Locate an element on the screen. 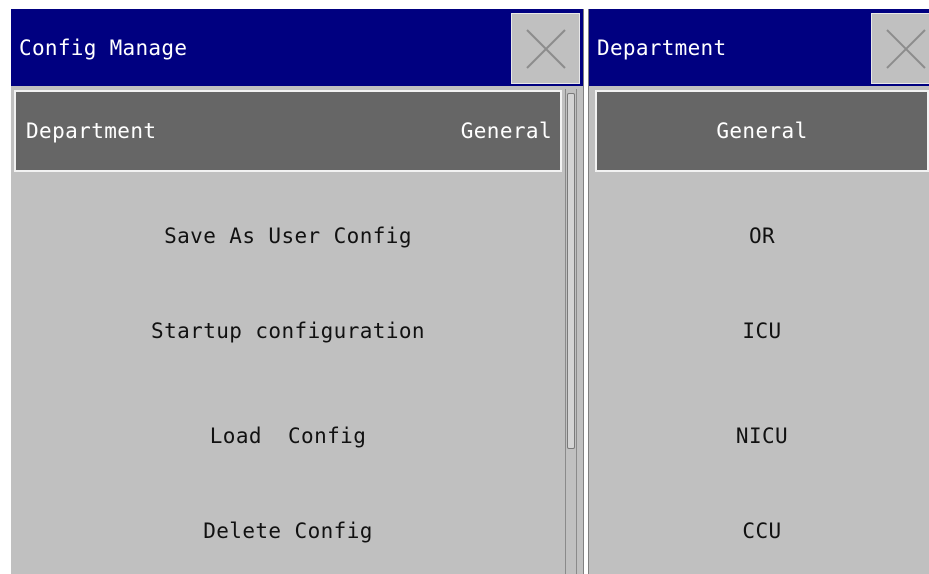 The height and width of the screenshot is (574, 929). department-option-general: General is located at coordinates (762, 131).